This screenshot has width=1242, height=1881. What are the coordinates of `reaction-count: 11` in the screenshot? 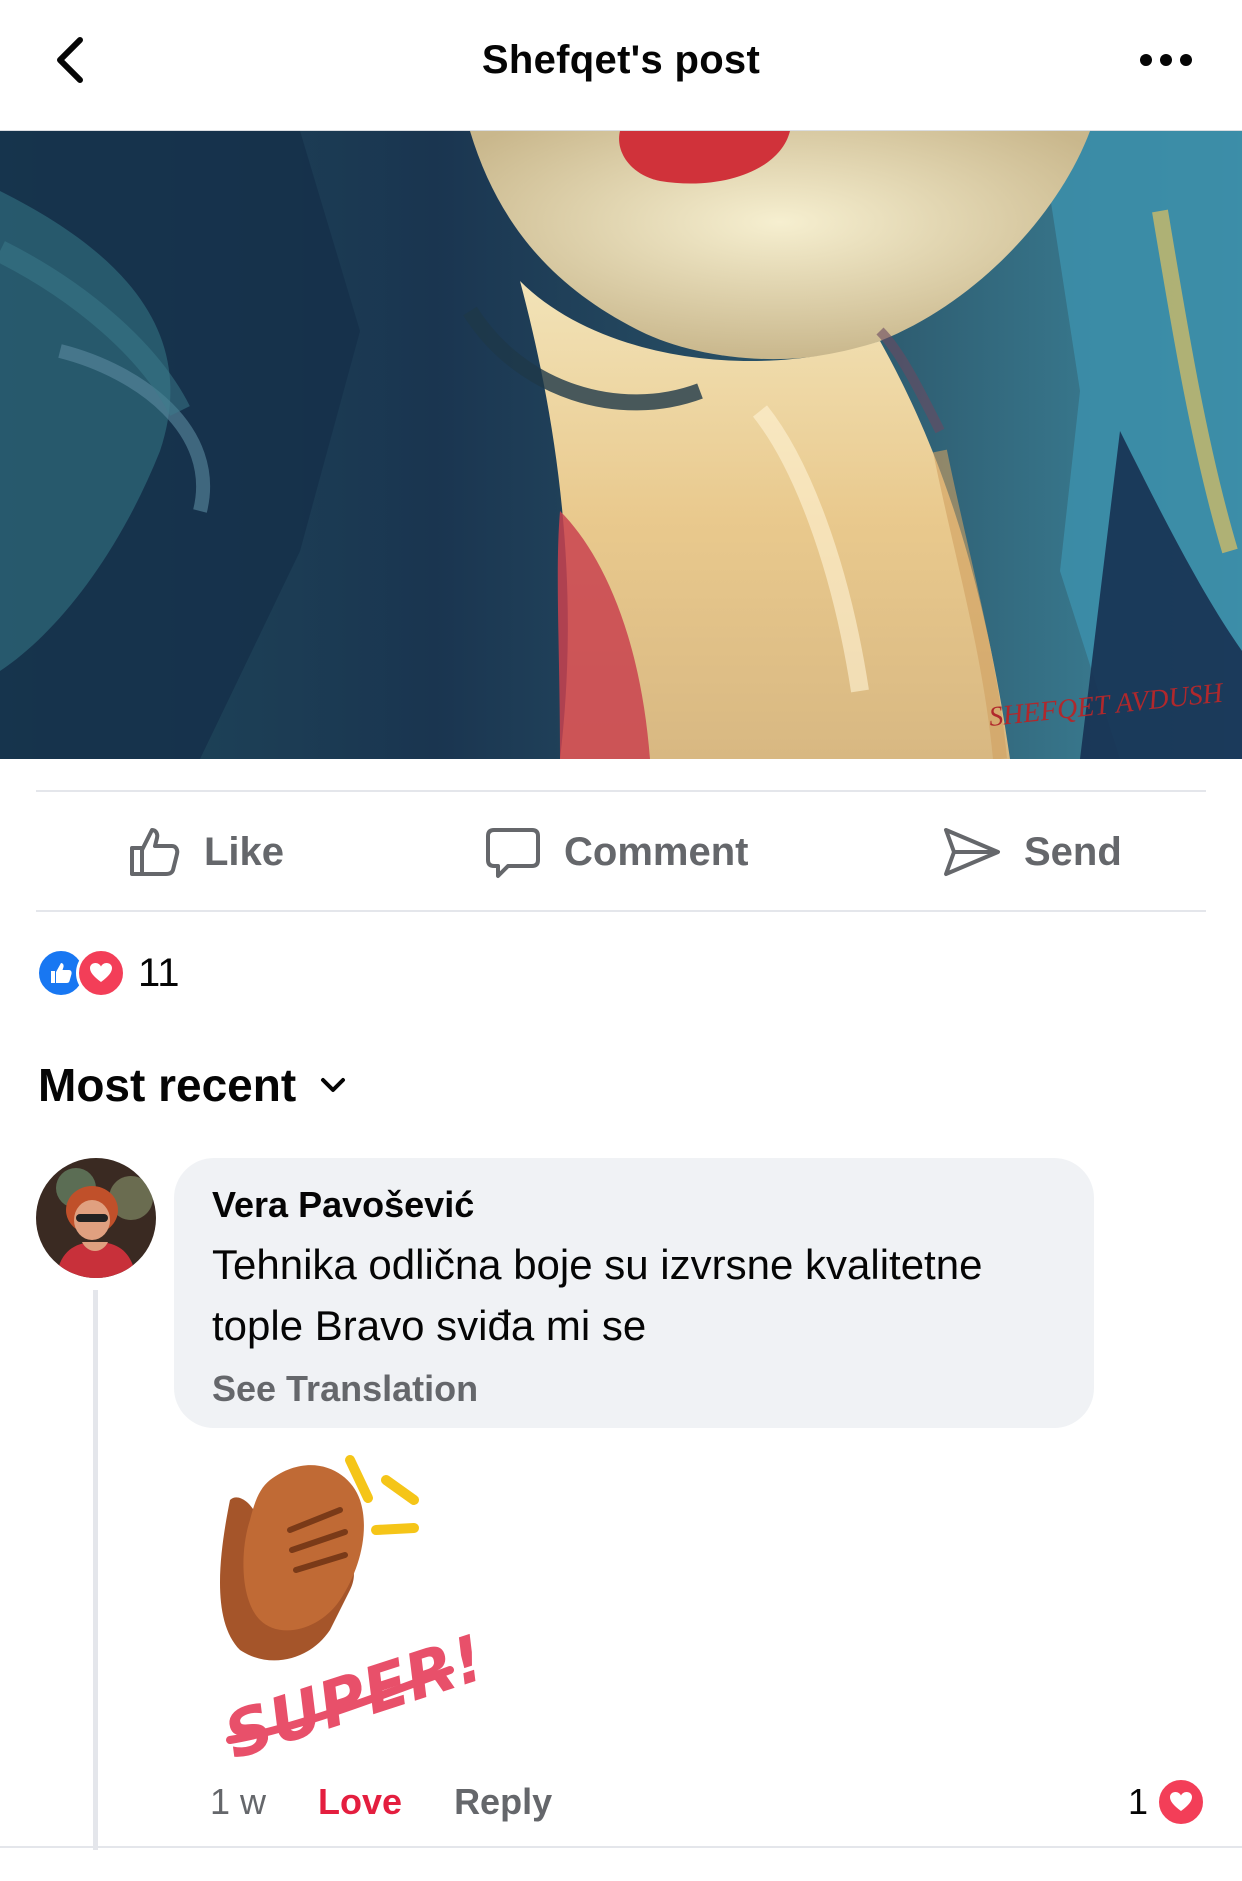 It's located at (159, 972).